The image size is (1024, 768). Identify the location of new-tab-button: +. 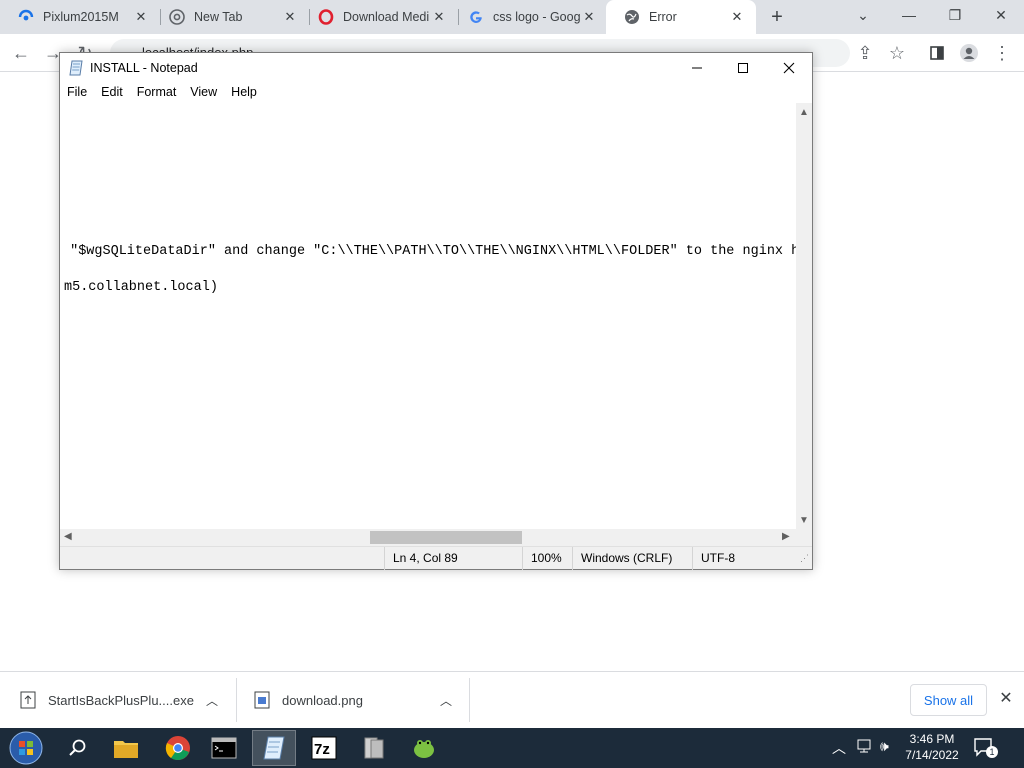
(777, 17).